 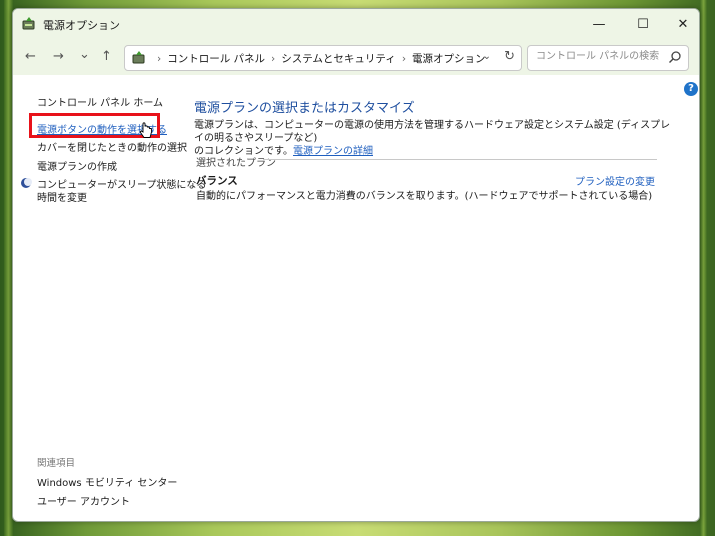 What do you see at coordinates (509, 56) in the screenshot?
I see `refresh-button: ↻` at bounding box center [509, 56].